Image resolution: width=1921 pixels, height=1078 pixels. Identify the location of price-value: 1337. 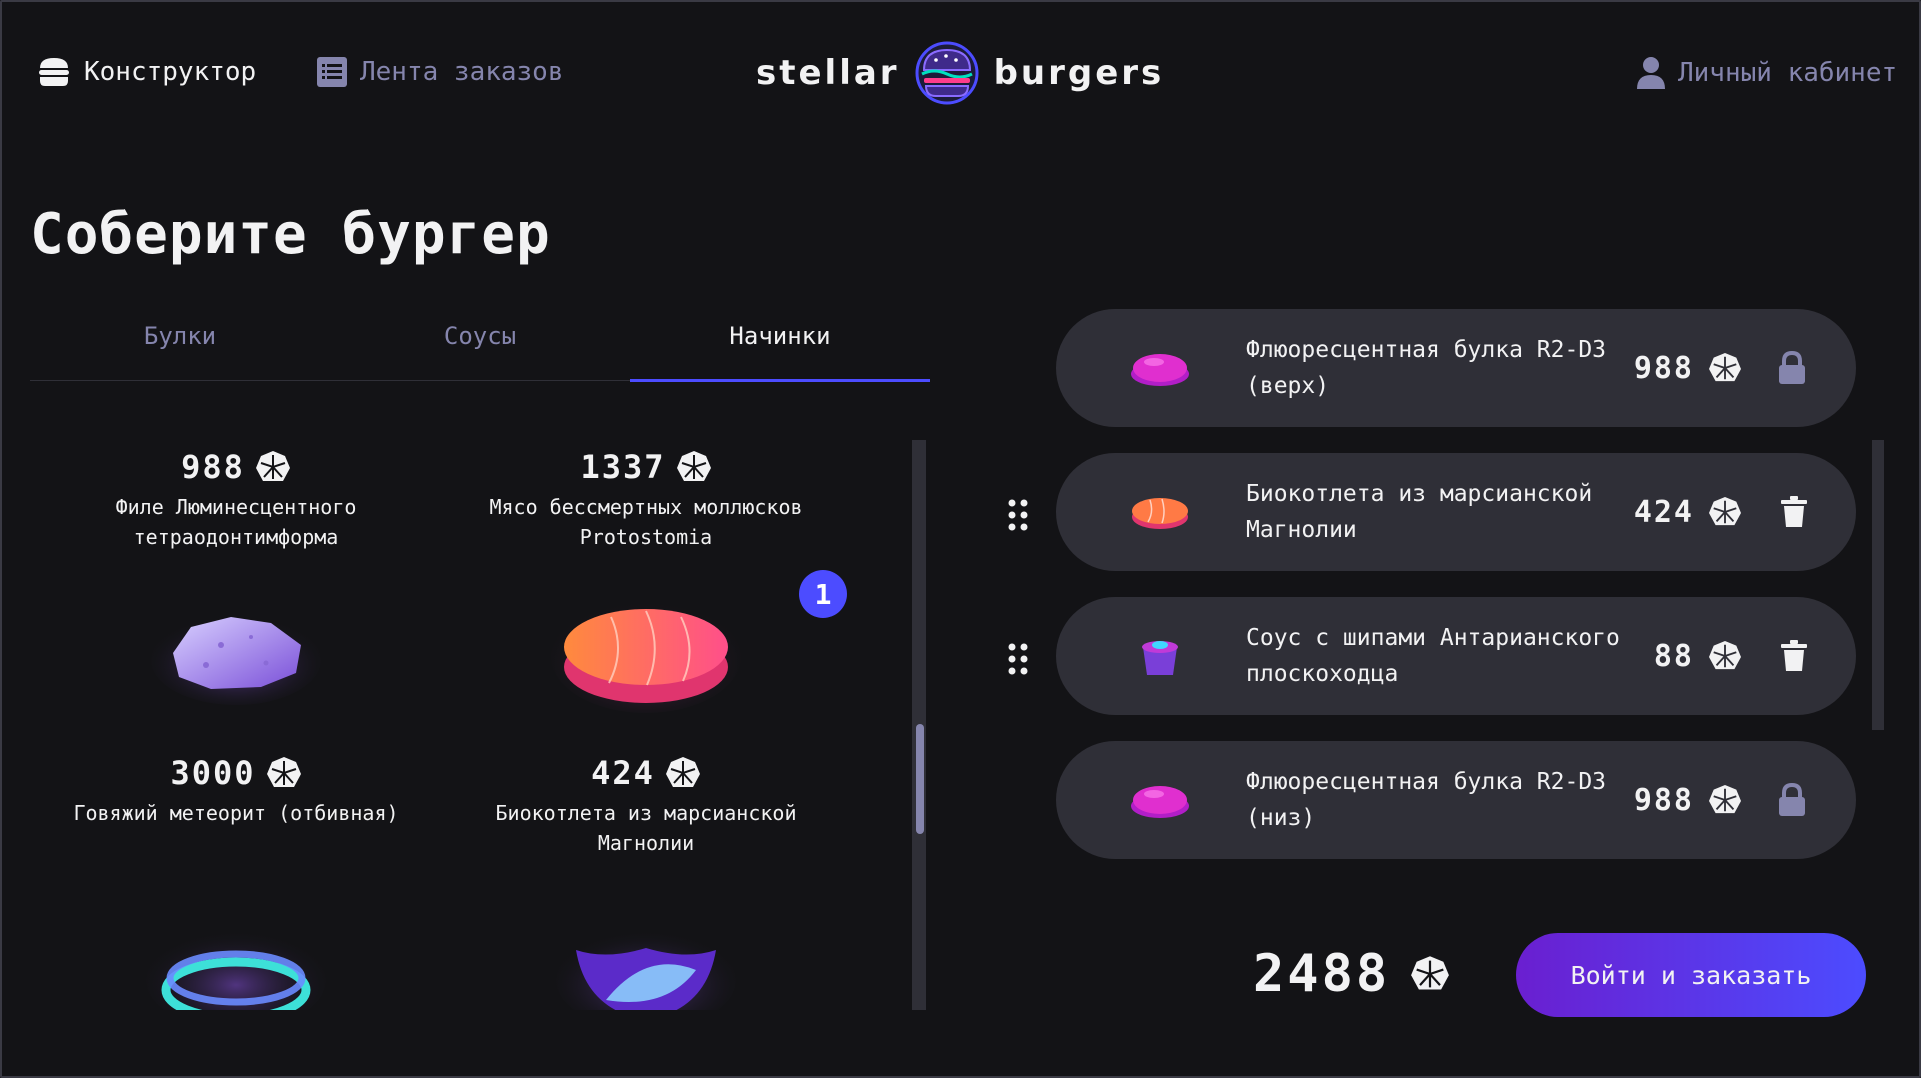
(623, 467).